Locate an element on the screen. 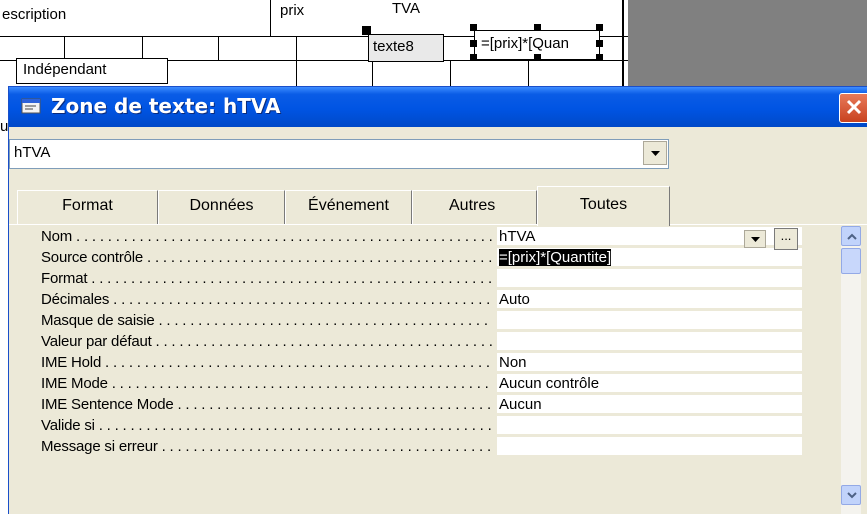 Image resolution: width=867 pixels, height=514 pixels. designer-gray-area is located at coordinates (747, 45).